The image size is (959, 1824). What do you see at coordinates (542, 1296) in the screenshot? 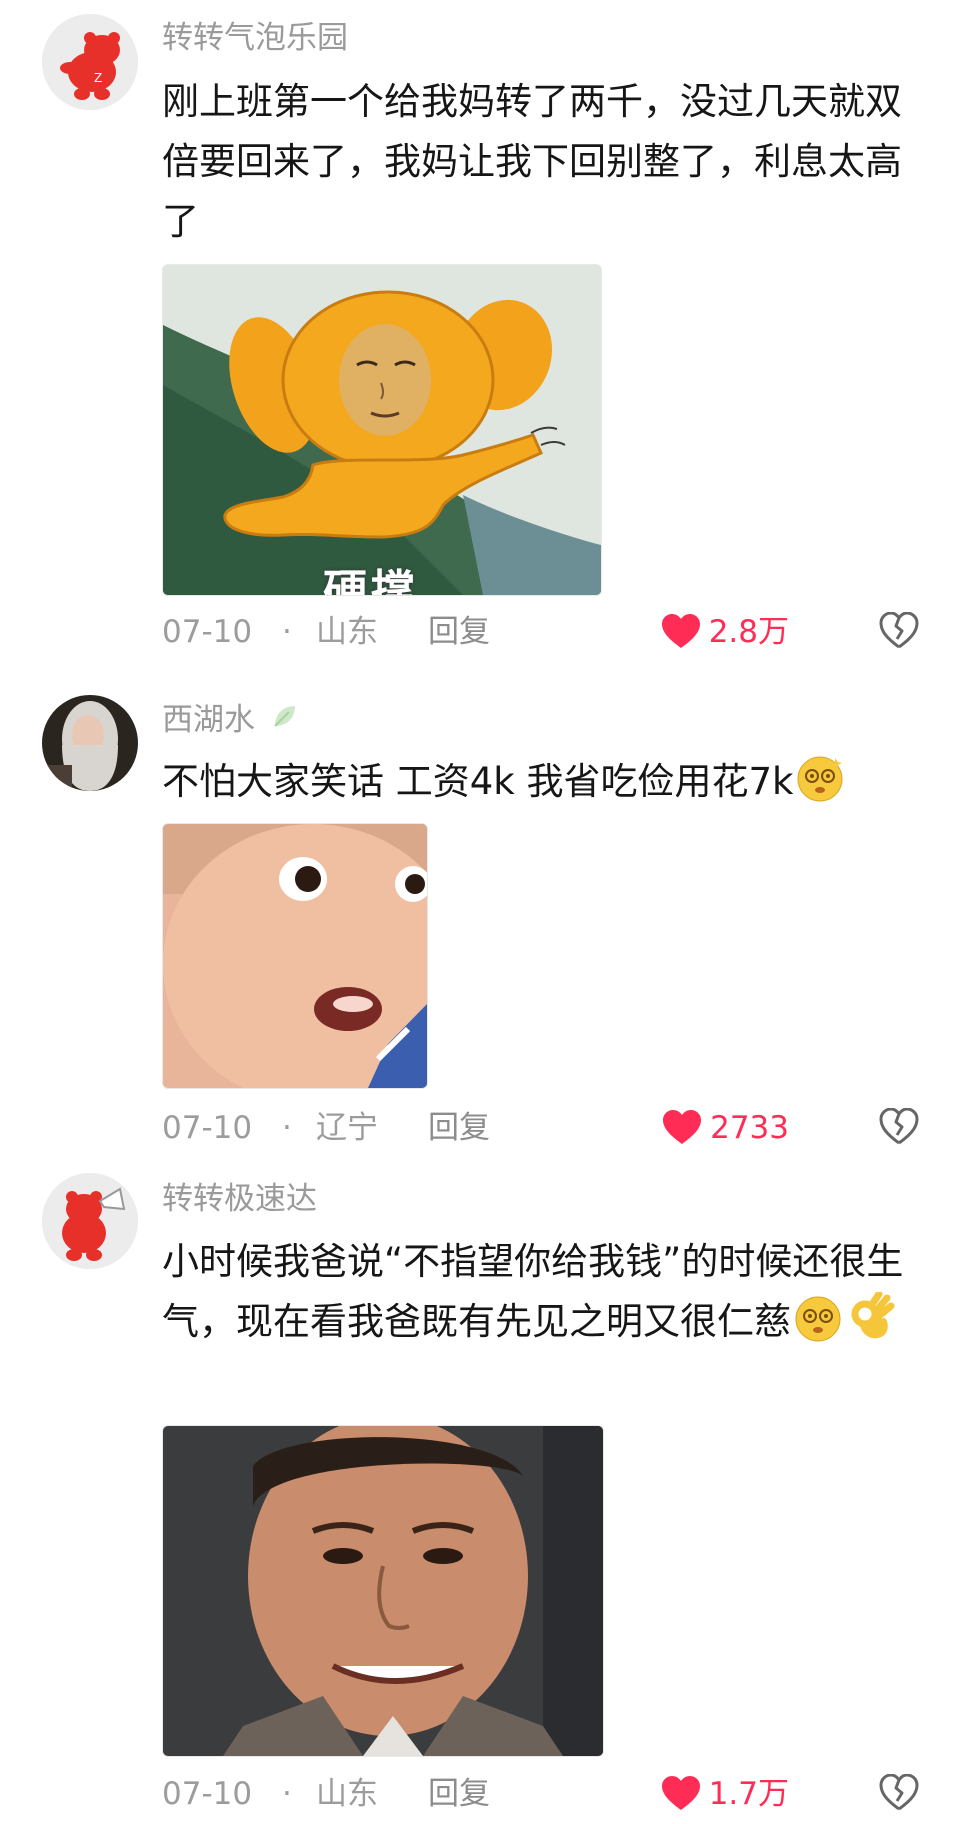
I see `comment-text: 小时候我爸说“不指望你给我钱”的时候还很生气，现在看我爸既有先见之明又很仁慈` at bounding box center [542, 1296].